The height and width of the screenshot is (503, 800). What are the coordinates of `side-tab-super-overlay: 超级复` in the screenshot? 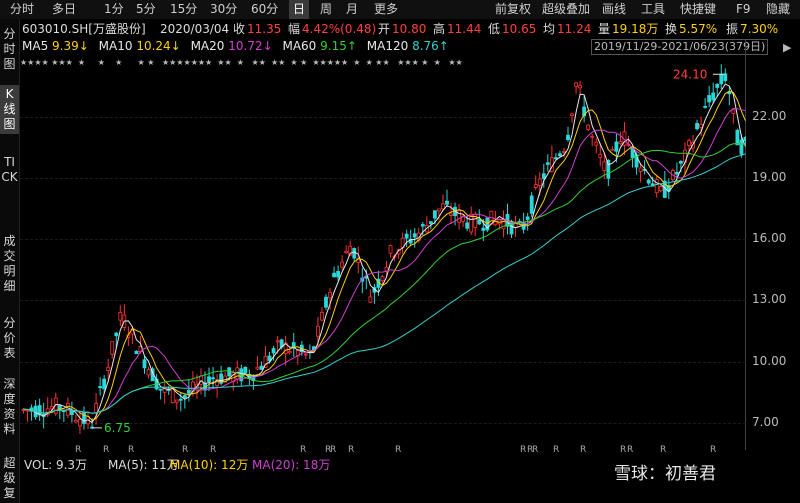 It's located at (9, 478).